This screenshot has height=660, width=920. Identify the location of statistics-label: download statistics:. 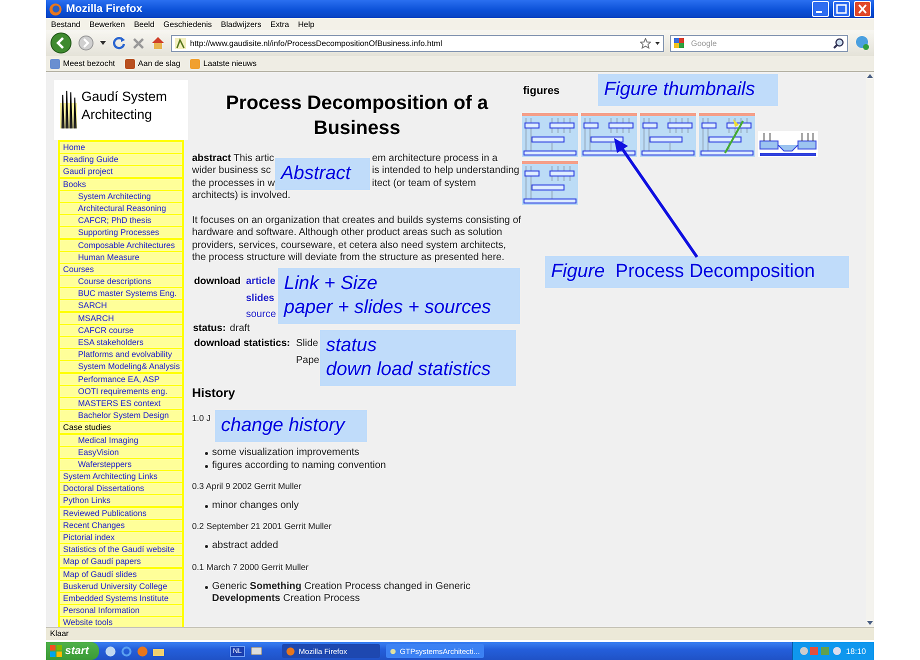
(242, 344).